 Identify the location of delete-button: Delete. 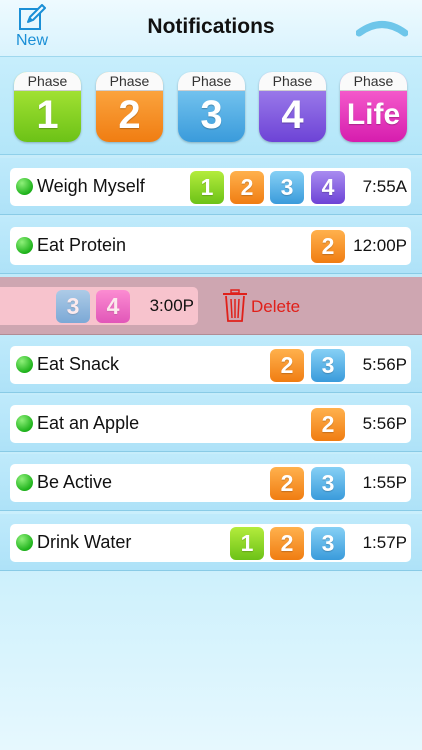
(267, 306).